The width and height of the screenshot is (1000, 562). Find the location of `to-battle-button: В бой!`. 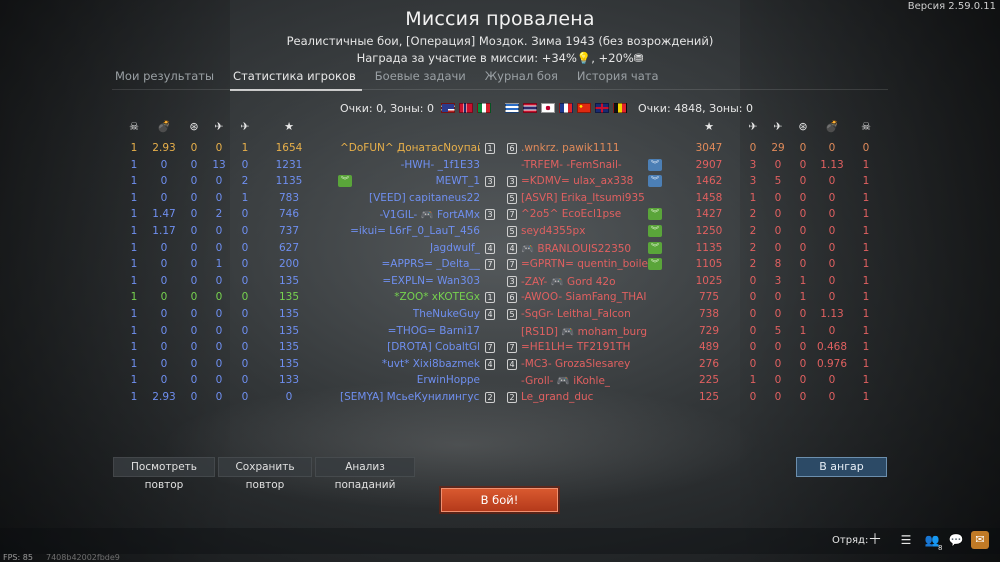

to-battle-button: В бой! is located at coordinates (499, 500).